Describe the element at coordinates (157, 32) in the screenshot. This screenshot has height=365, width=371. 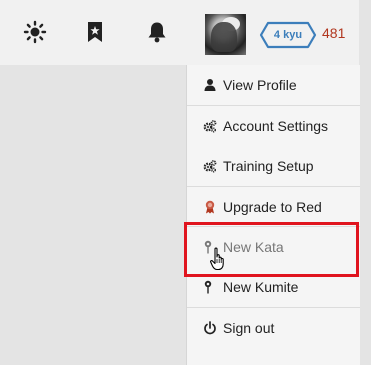
I see `bell-icon` at that location.